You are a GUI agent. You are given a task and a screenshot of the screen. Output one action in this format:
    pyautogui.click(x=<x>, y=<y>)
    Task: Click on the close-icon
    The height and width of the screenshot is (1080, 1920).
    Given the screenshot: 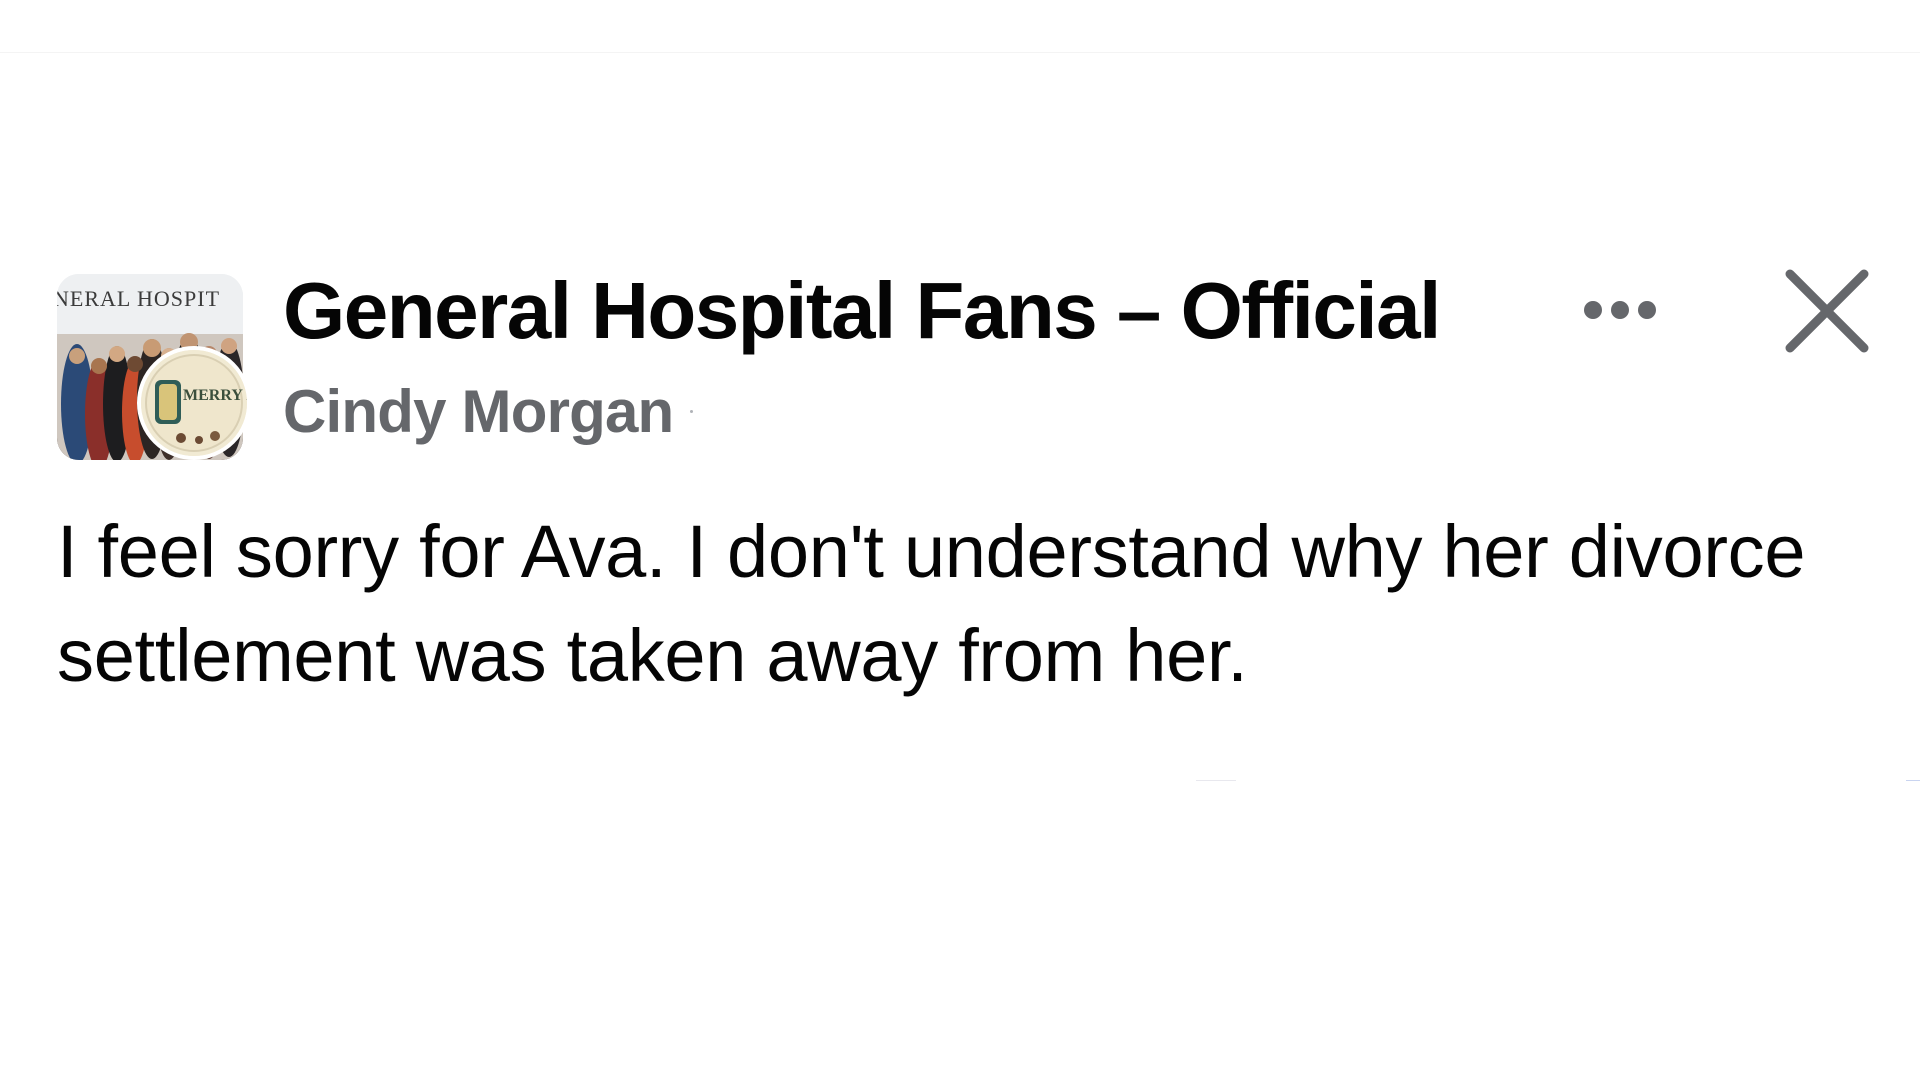 What is the action you would take?
    pyautogui.click(x=1827, y=311)
    